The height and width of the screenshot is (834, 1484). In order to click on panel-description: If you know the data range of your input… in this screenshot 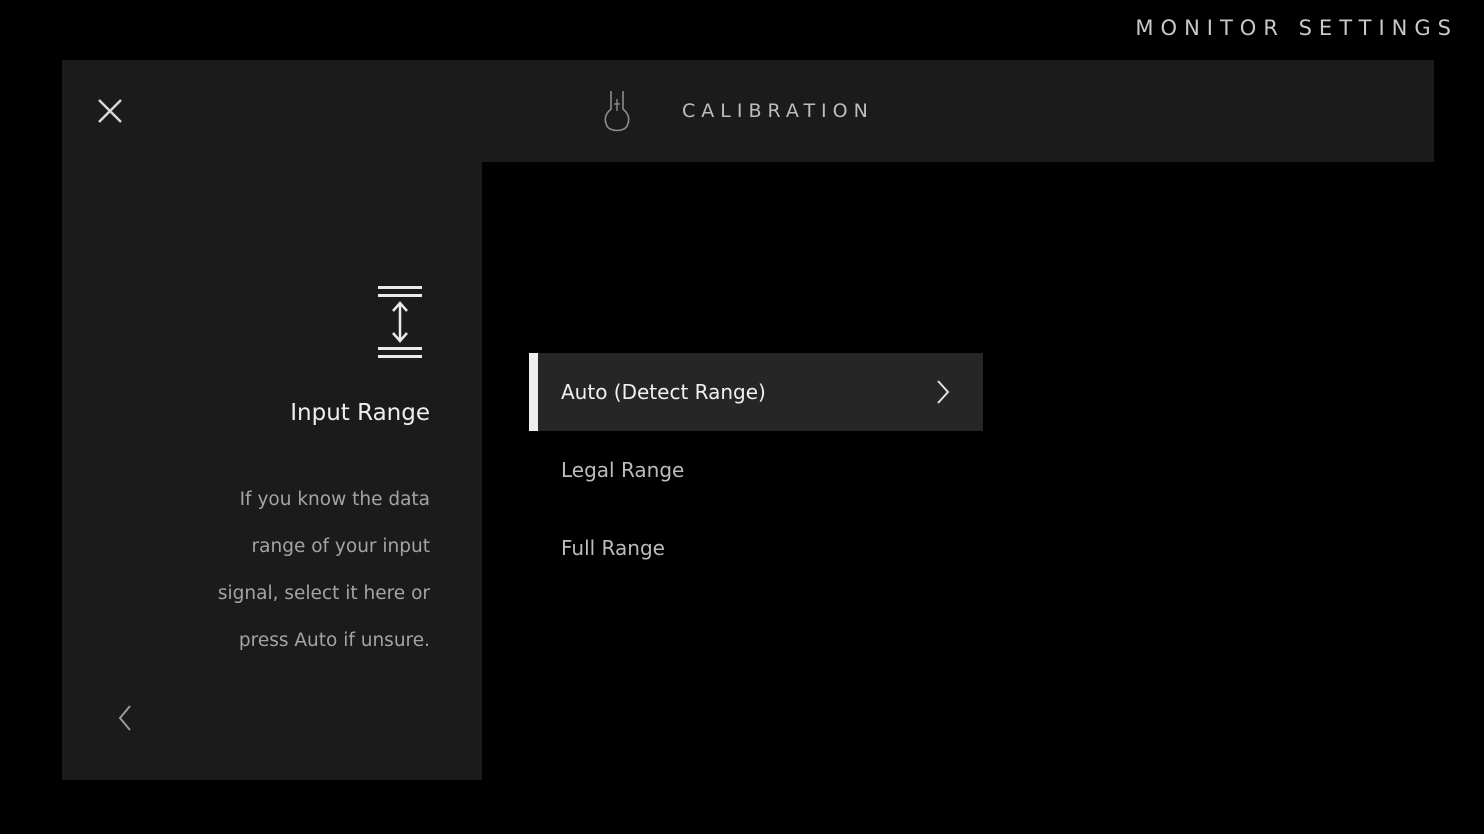, I will do `click(280, 570)`.